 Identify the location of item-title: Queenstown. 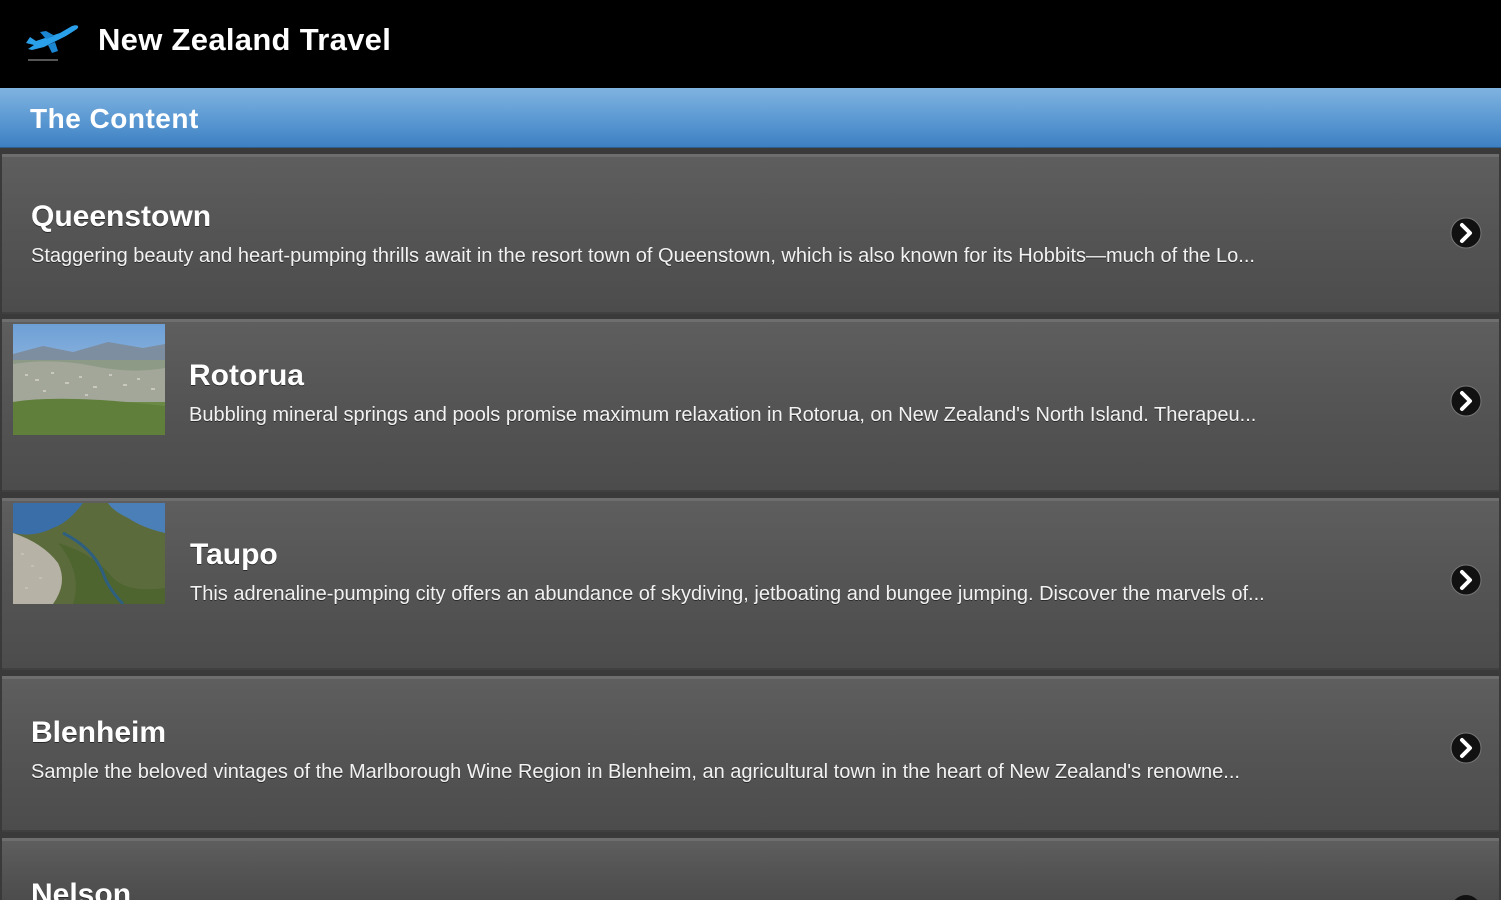
(121, 216).